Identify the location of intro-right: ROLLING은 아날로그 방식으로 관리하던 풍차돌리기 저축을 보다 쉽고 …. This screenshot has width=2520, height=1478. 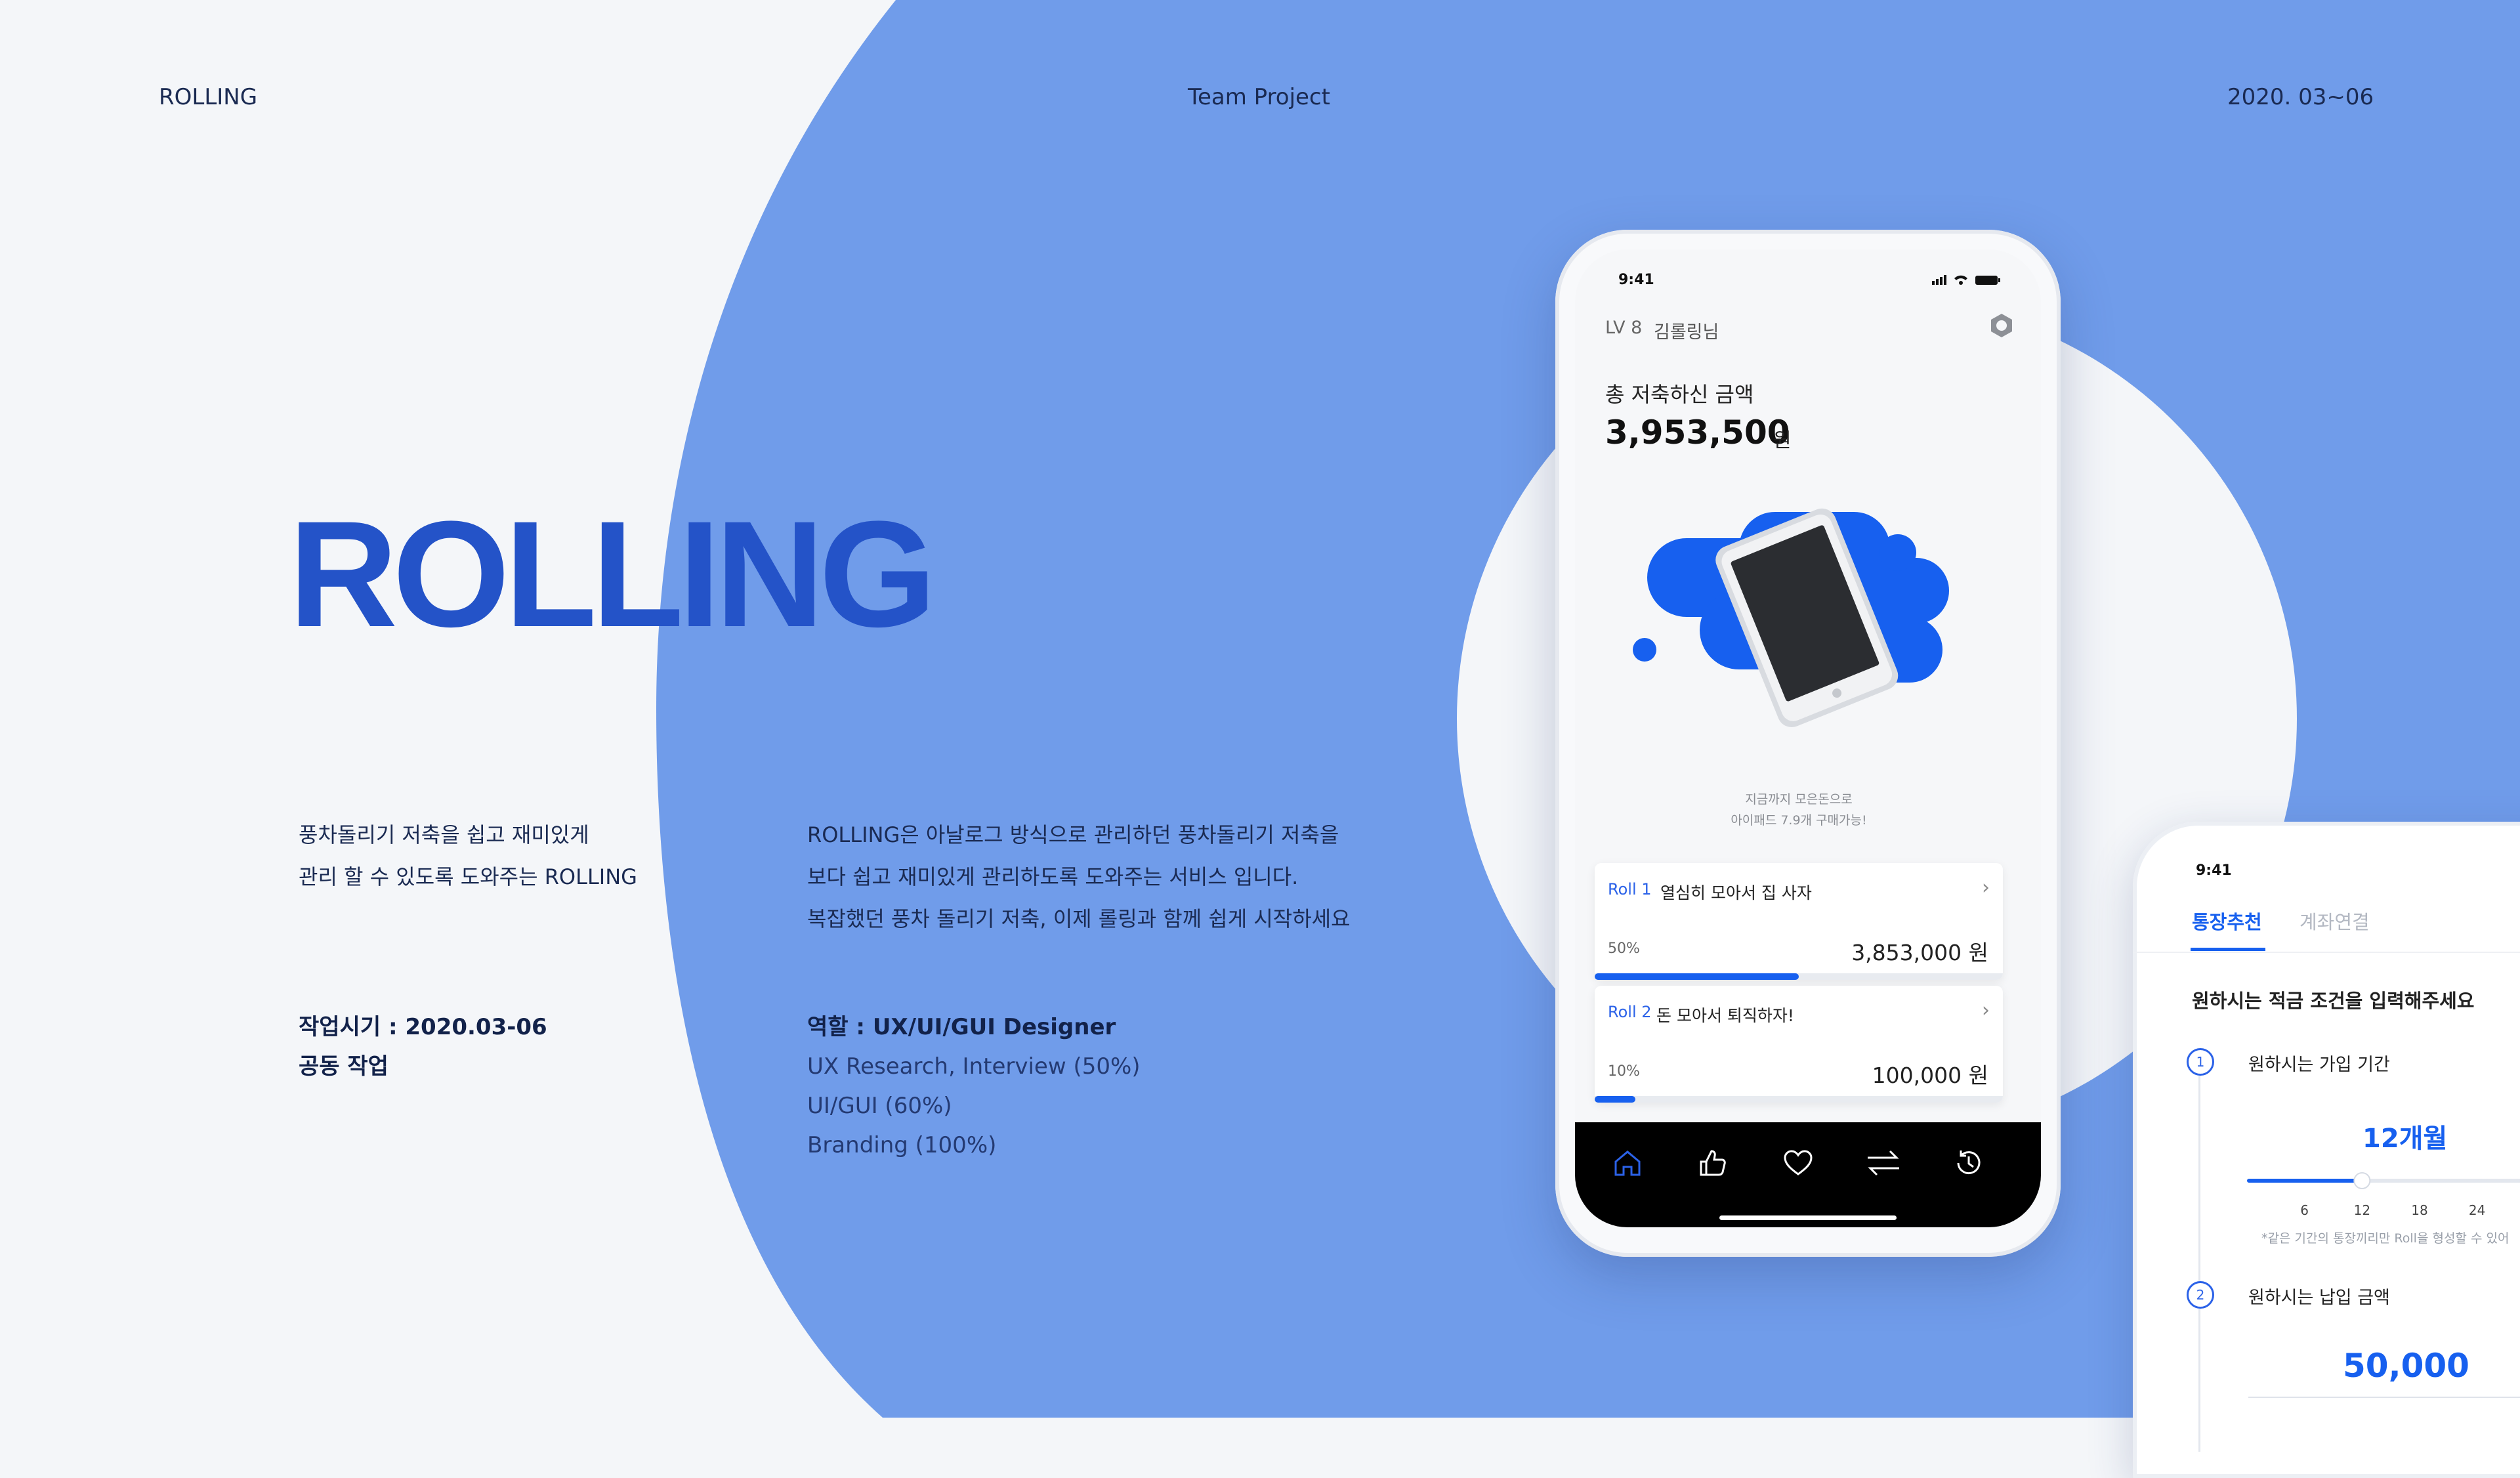
(1079, 877).